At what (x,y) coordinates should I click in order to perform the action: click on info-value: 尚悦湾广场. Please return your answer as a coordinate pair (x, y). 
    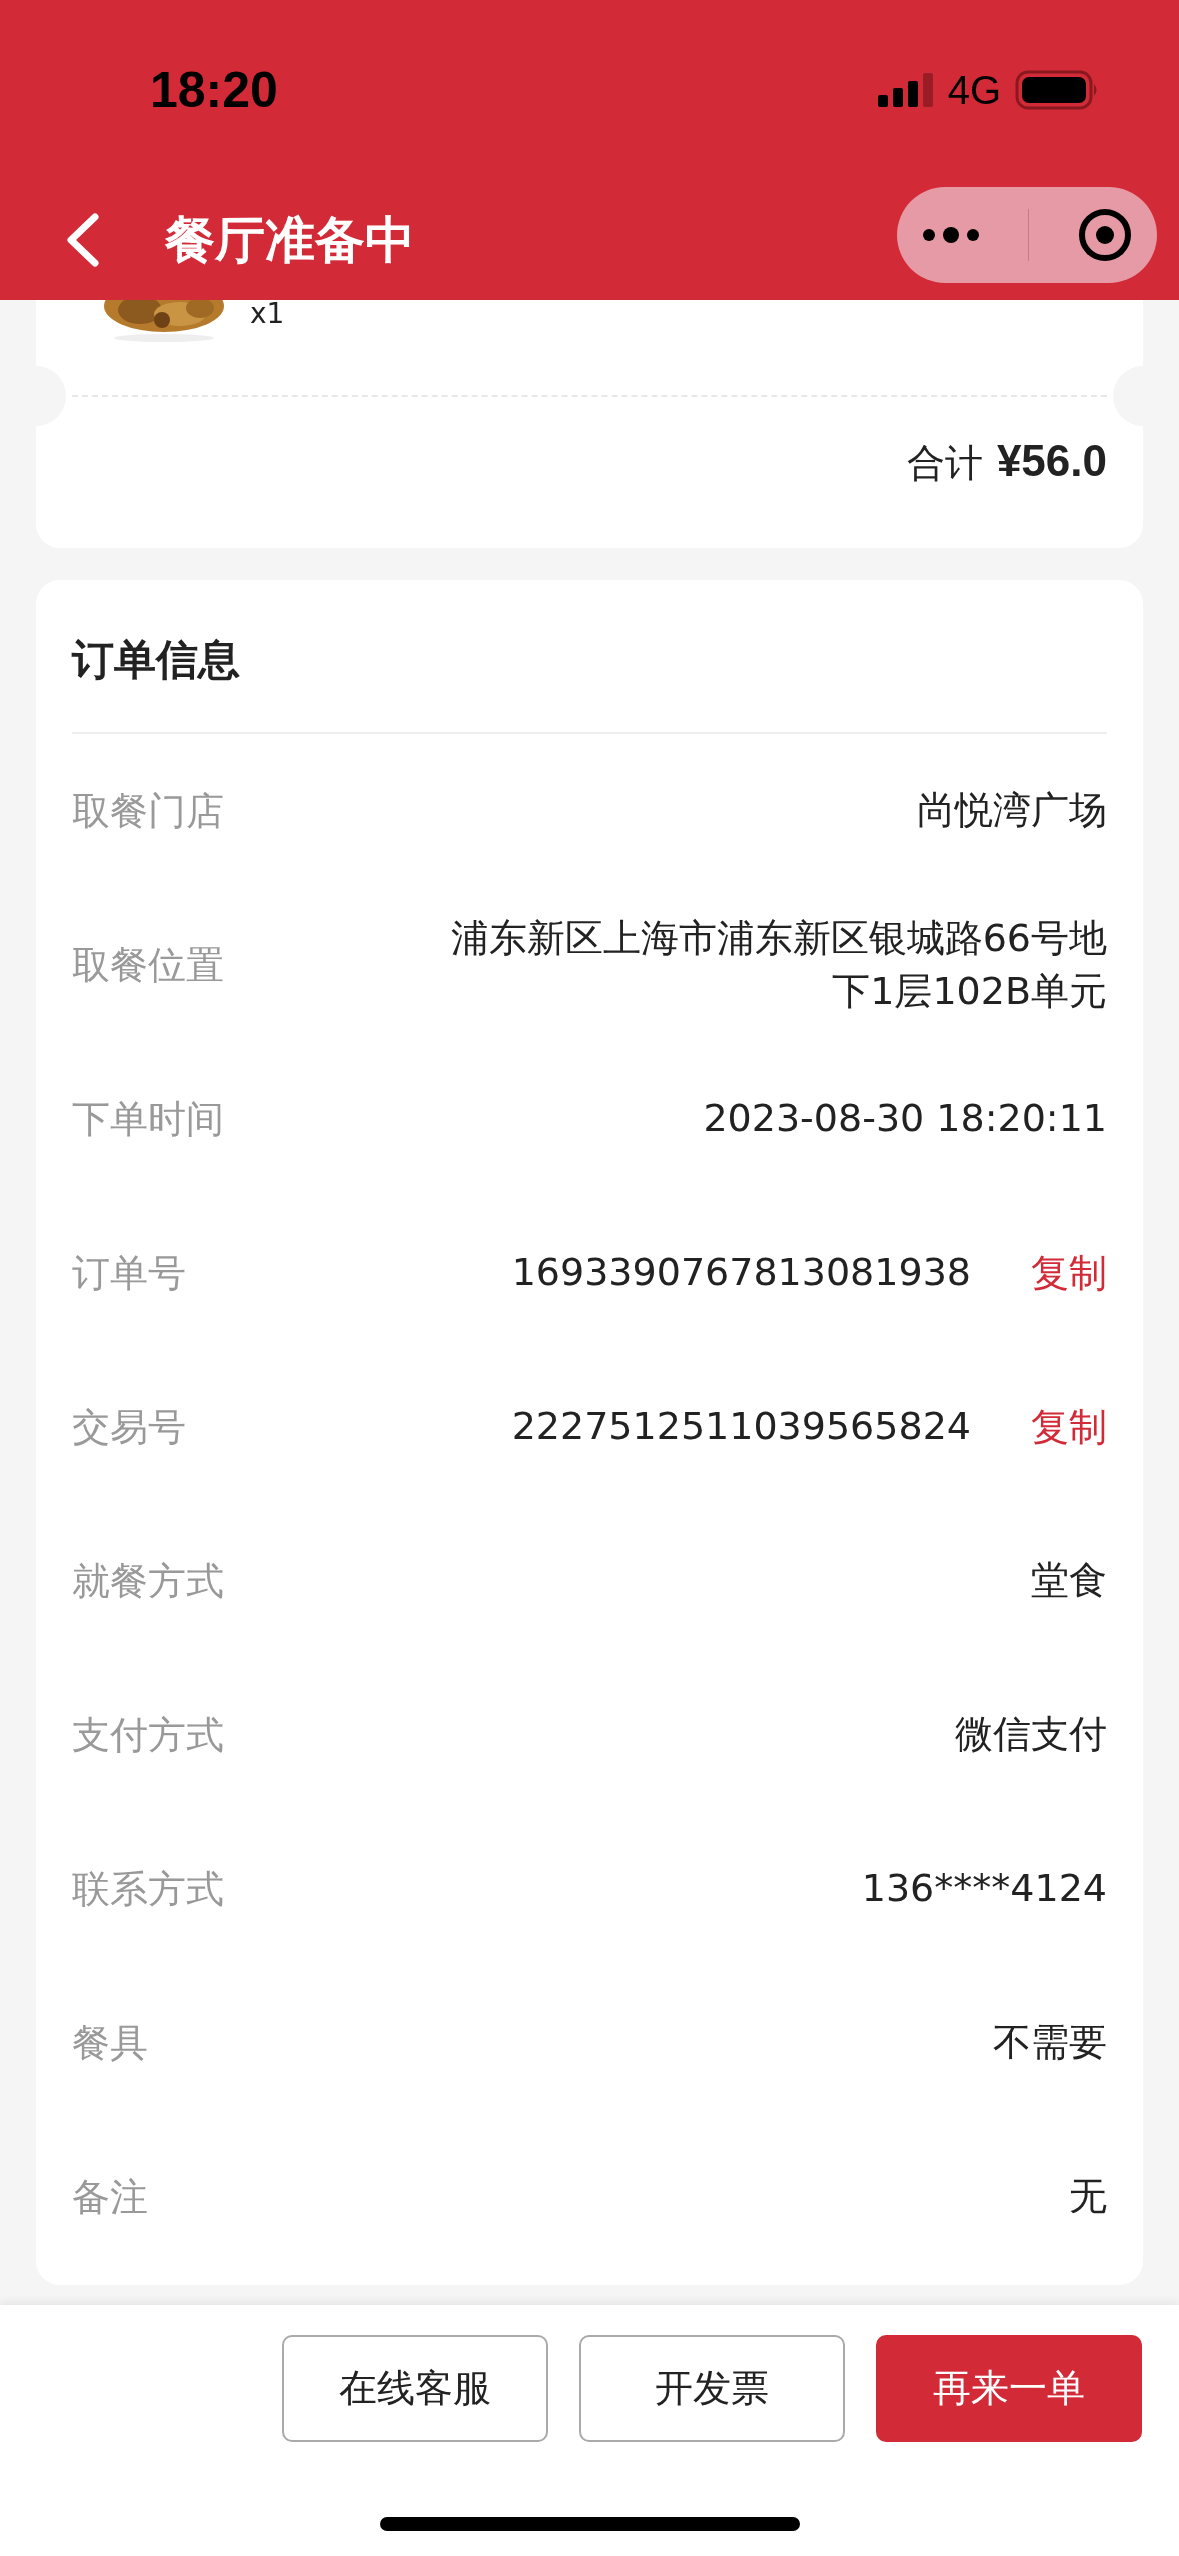
    Looking at the image, I should click on (1011, 811).